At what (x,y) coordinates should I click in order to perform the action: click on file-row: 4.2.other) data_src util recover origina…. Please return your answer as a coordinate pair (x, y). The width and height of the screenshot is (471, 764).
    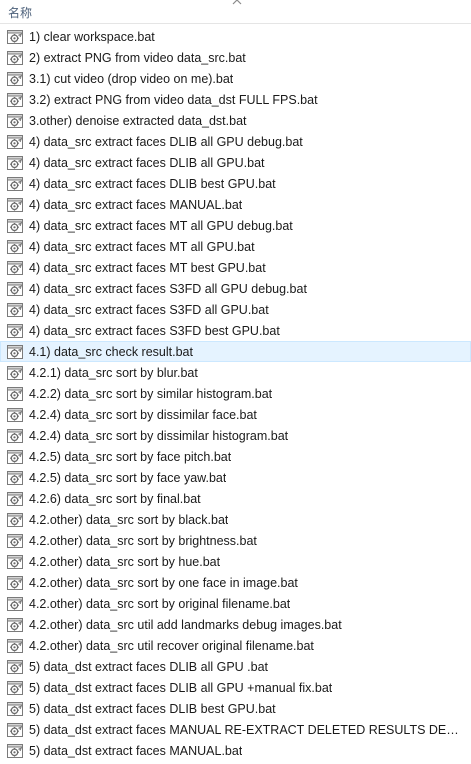
    Looking at the image, I should click on (235, 645).